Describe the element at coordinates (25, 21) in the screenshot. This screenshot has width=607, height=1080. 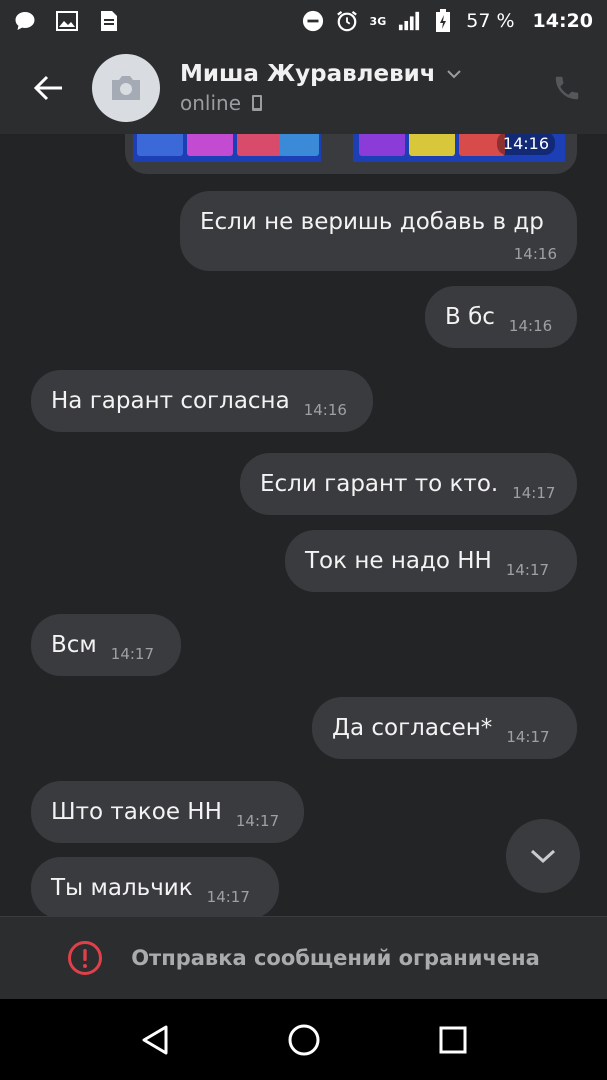
I see `chat-bubble-icon` at that location.